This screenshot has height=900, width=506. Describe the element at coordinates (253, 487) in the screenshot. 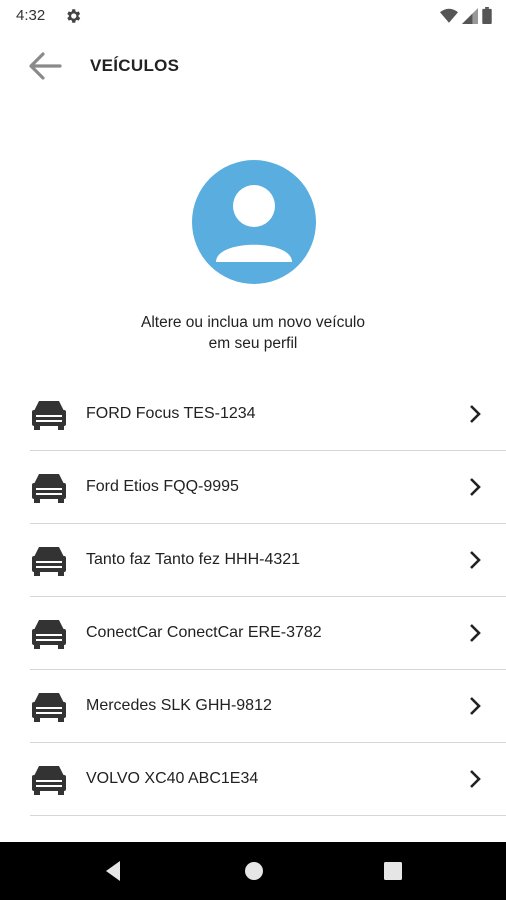

I see `vehicle-row: Ford Etios FQQ-9995` at that location.